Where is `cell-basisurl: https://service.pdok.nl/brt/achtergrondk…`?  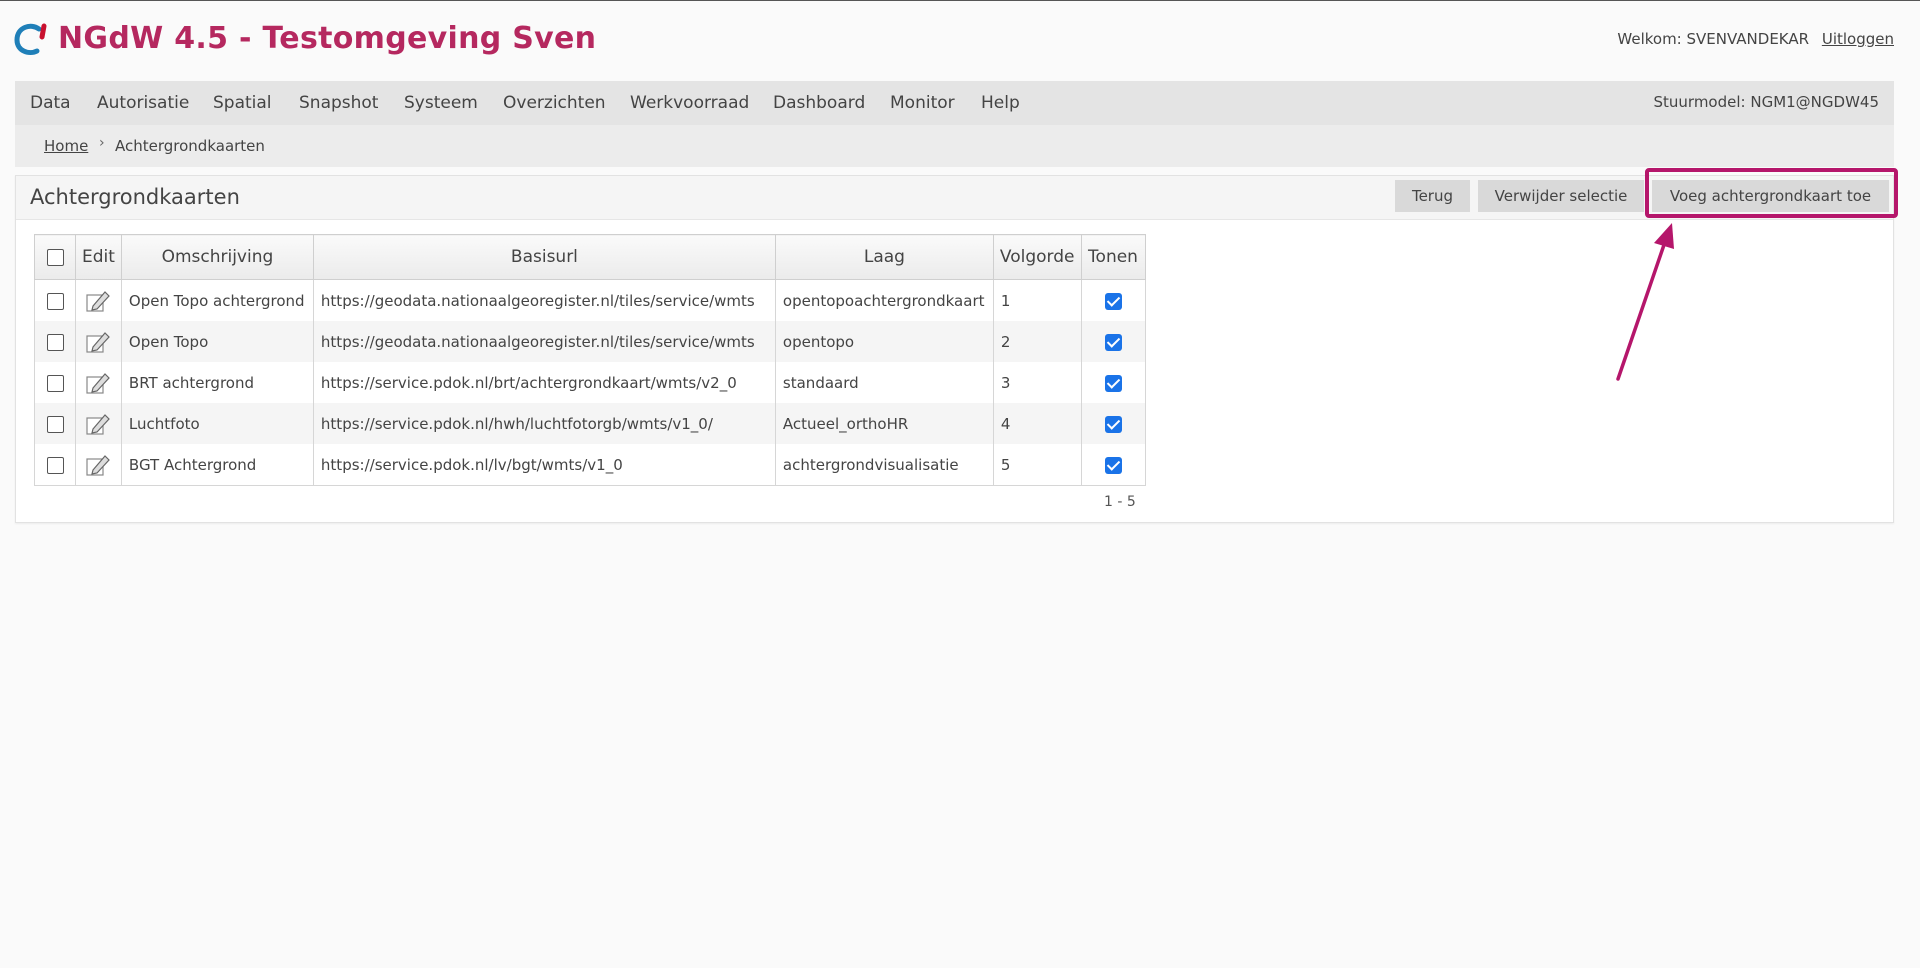
cell-basisurl: https://service.pdok.nl/brt/achtergrondk… is located at coordinates (544, 382).